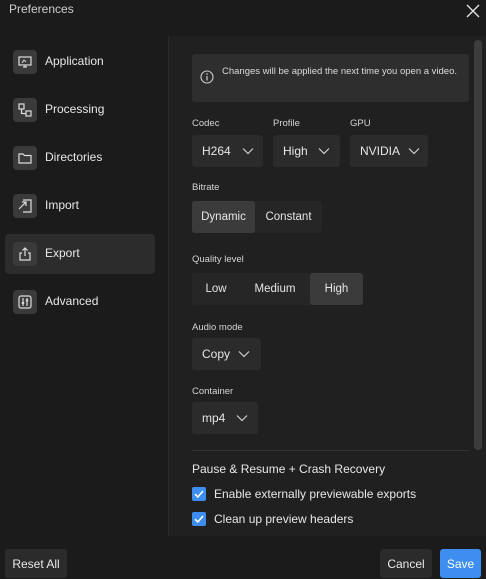  What do you see at coordinates (207, 77) in the screenshot?
I see `info-icon` at bounding box center [207, 77].